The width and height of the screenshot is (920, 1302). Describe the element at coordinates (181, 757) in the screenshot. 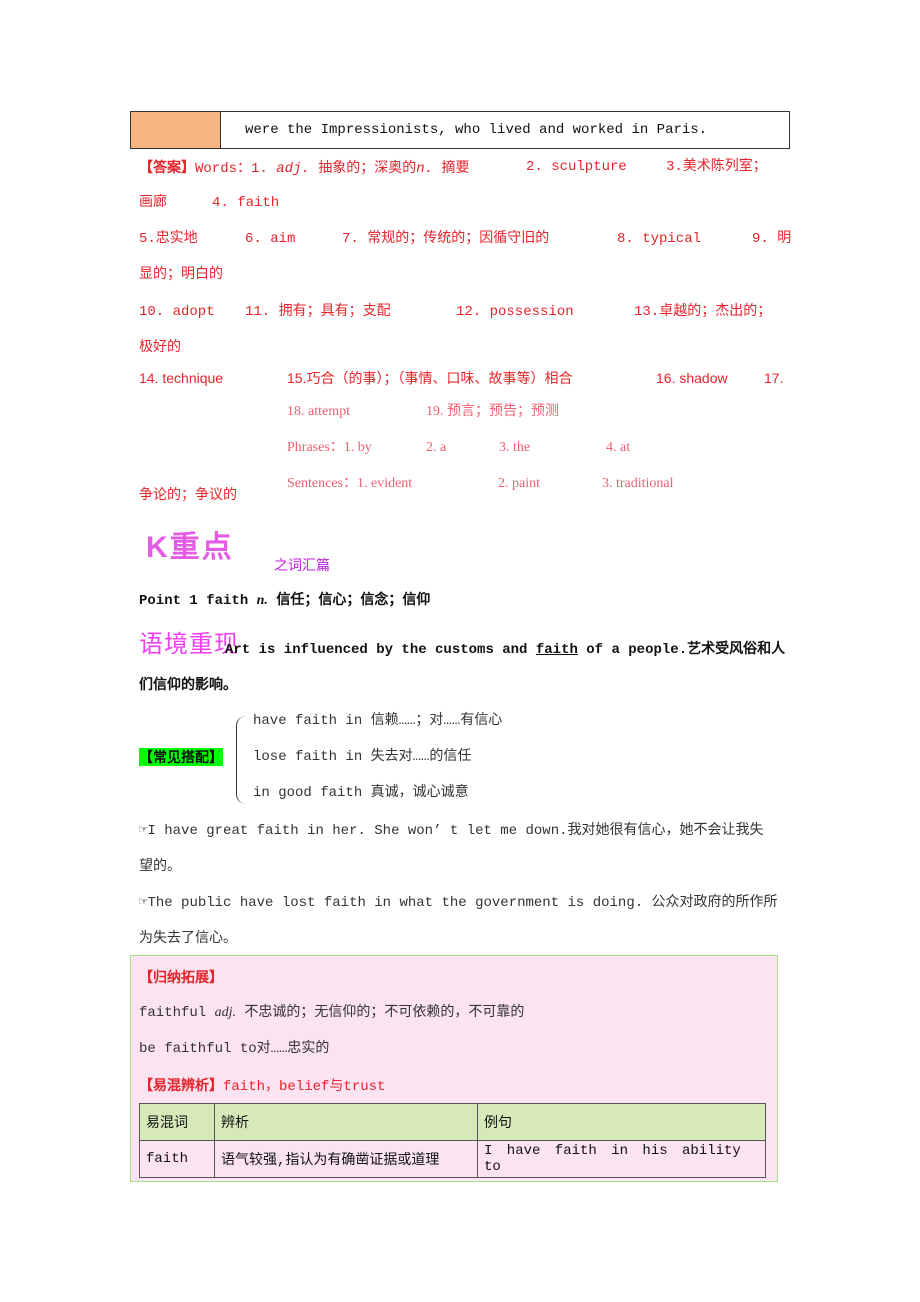

I see `collocations-label: 【常见搭配】` at that location.